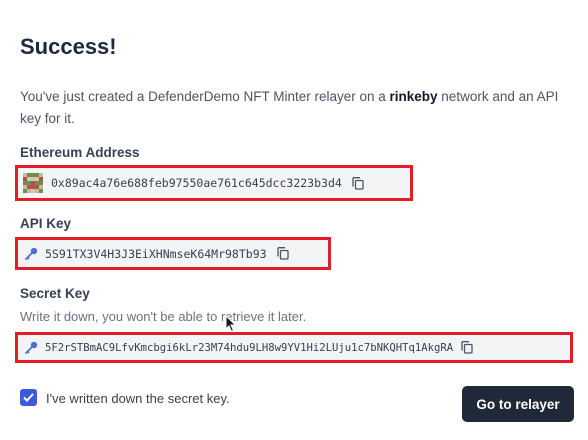 The width and height of the screenshot is (588, 440). Describe the element at coordinates (55, 293) in the screenshot. I see `secret-key-label: Secret Key` at that location.